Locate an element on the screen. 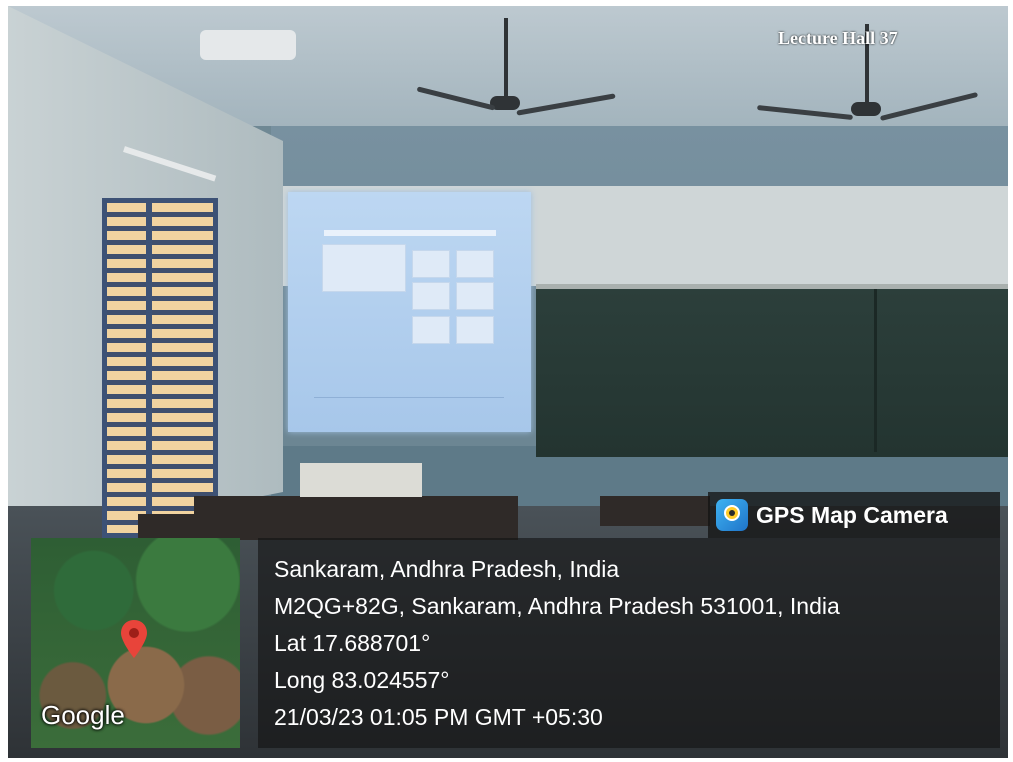 The width and height of the screenshot is (1013, 762). latitude: Lat 17.688701° is located at coordinates (352, 643).